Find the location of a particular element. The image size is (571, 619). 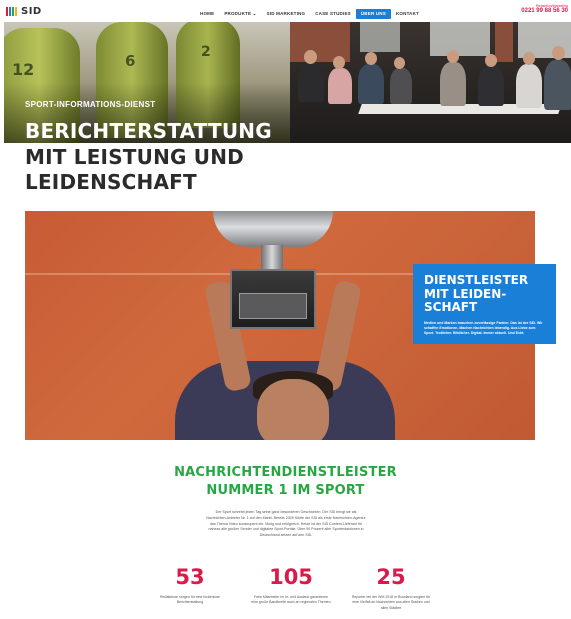

seat-number: 6 is located at coordinates (130, 61).